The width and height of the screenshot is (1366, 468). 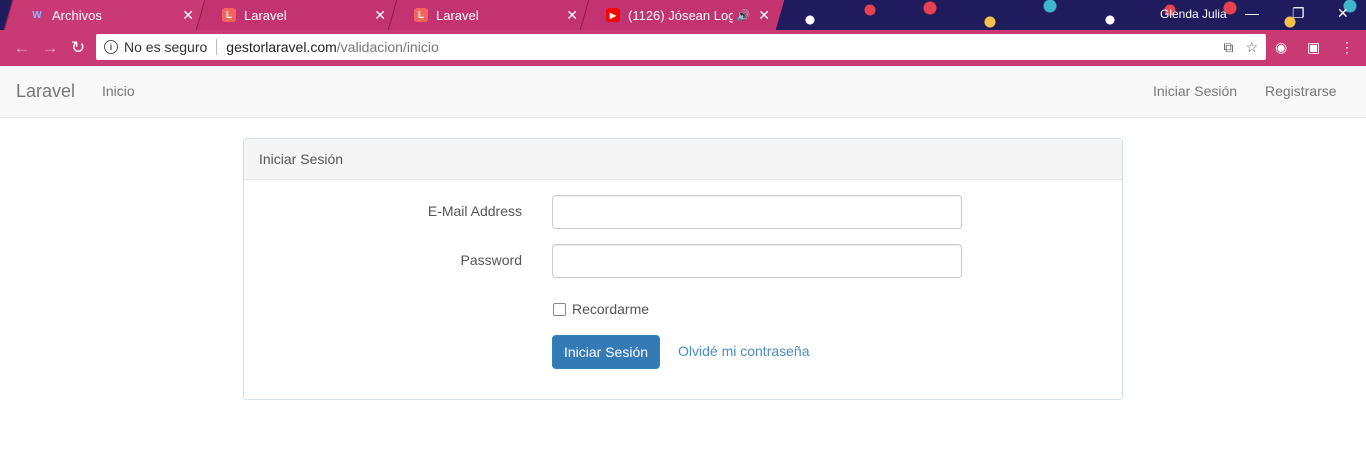 I want to click on panel-heading: Iniciar Sesión, so click(x=683, y=159).